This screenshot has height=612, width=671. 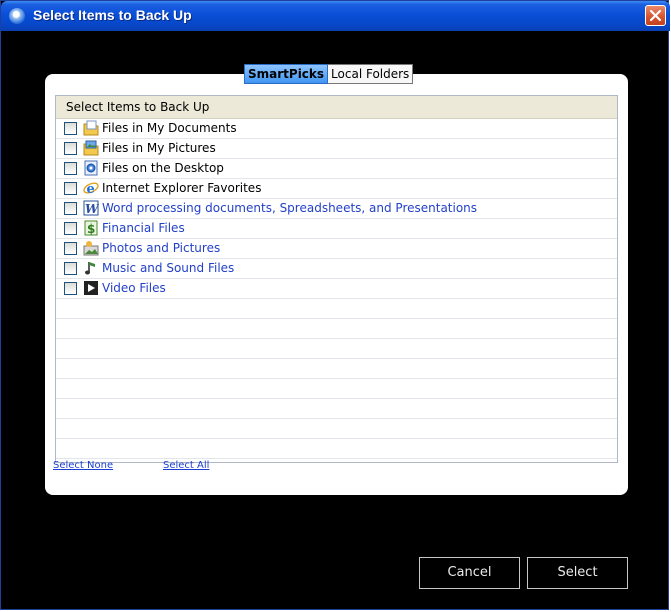 What do you see at coordinates (336, 269) in the screenshot?
I see `list-item: Music and Sound Files` at bounding box center [336, 269].